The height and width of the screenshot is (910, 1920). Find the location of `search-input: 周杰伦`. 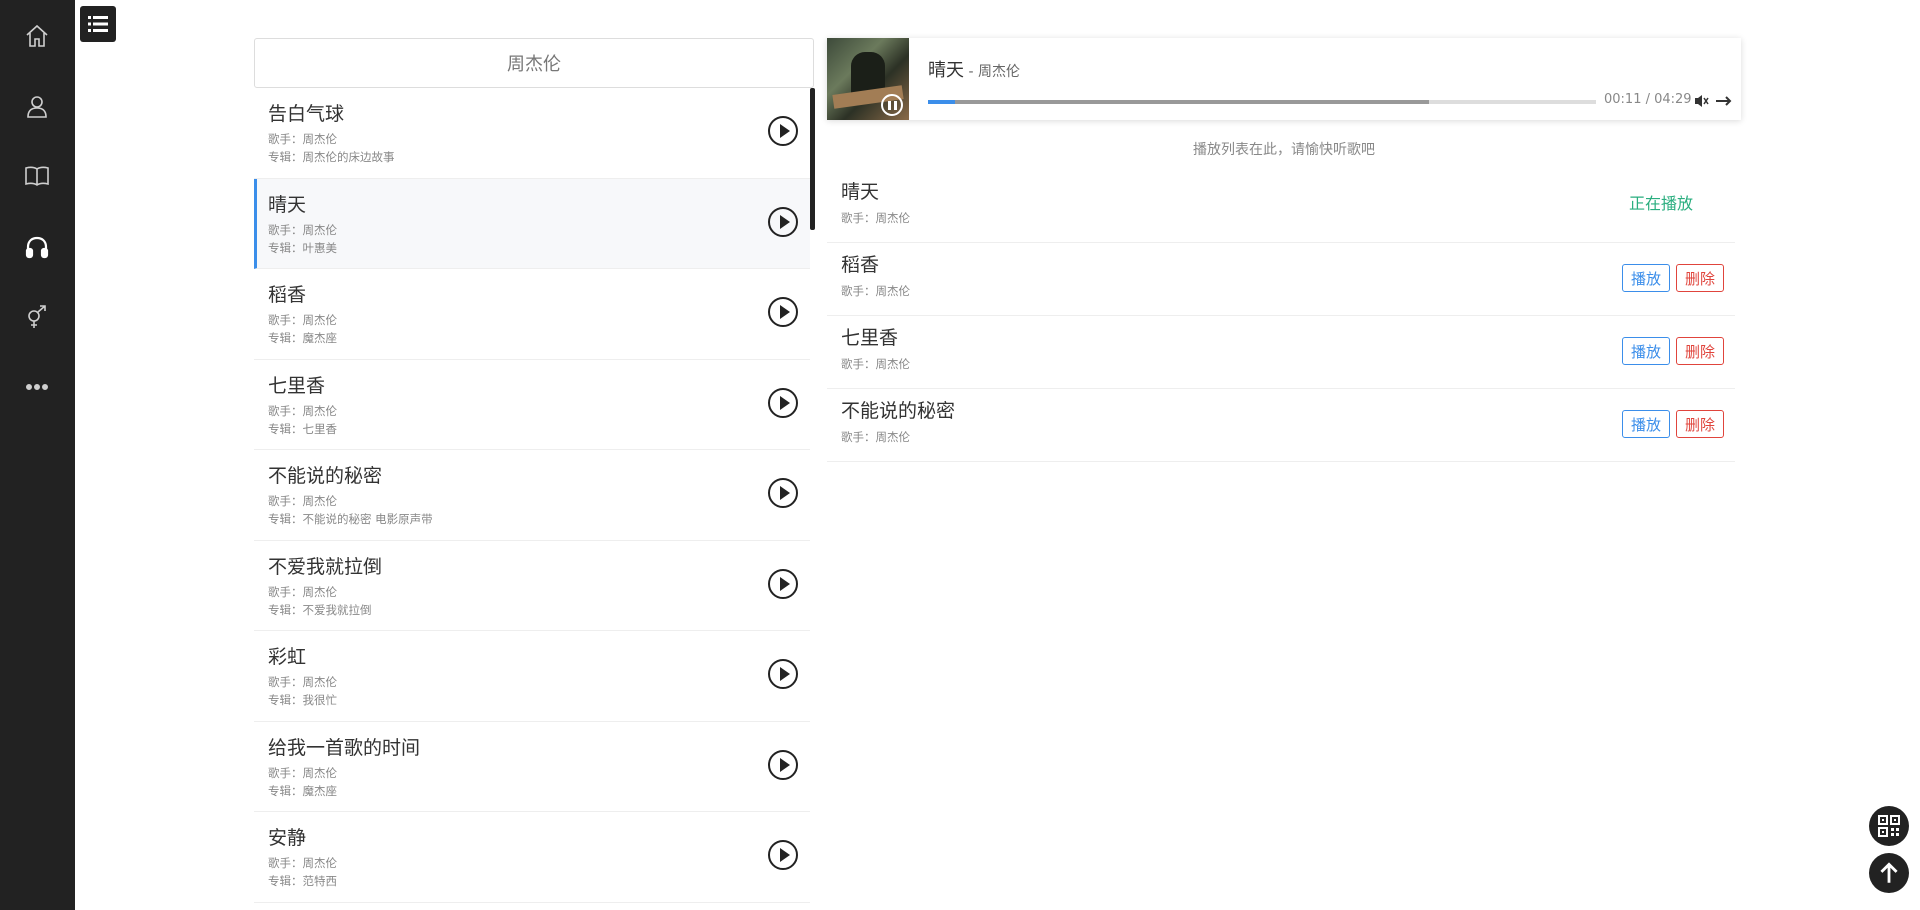

search-input: 周杰伦 is located at coordinates (534, 63).